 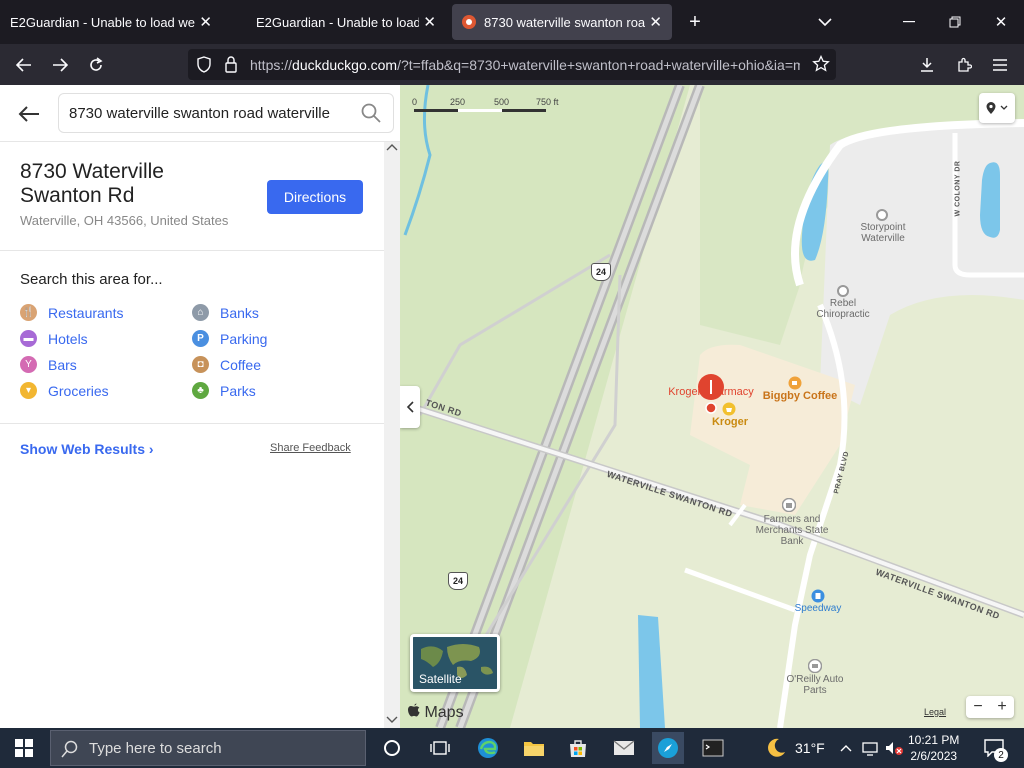 I want to click on cortana-button, so click(x=392, y=748).